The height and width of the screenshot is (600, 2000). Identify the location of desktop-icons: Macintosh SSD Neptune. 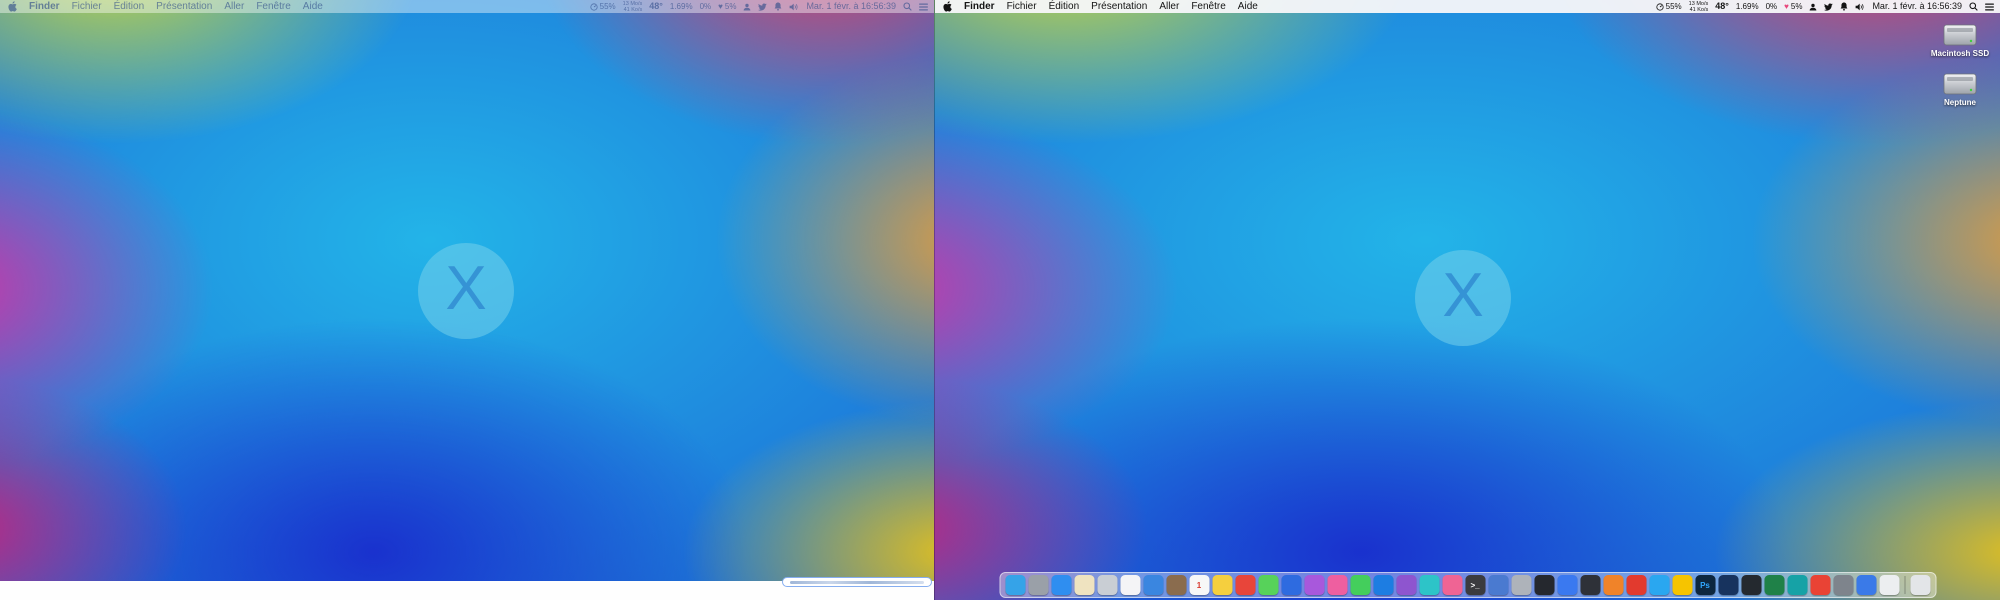
(1960, 64).